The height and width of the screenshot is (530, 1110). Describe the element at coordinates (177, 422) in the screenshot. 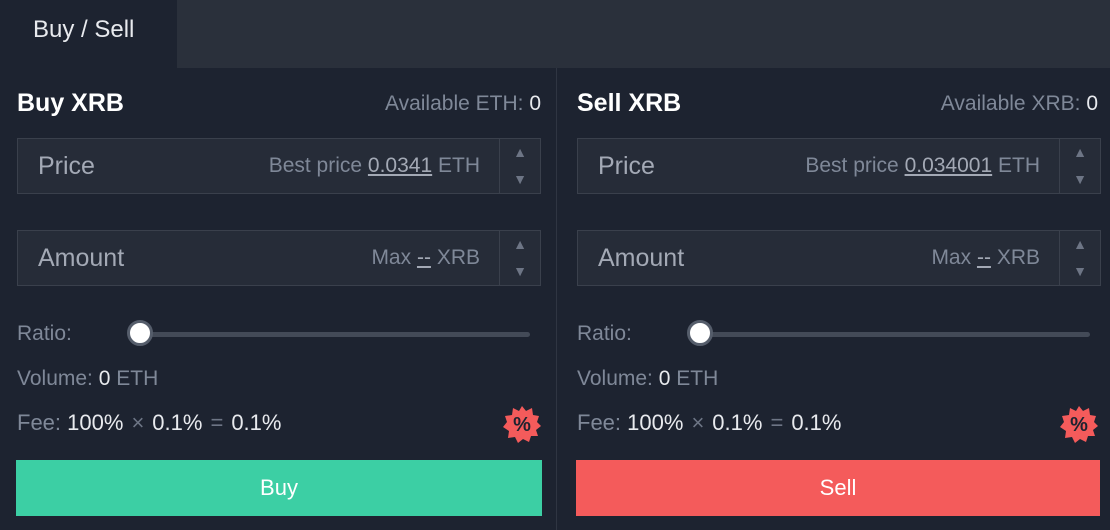

I see `buy-fee-base: 0.1%` at that location.